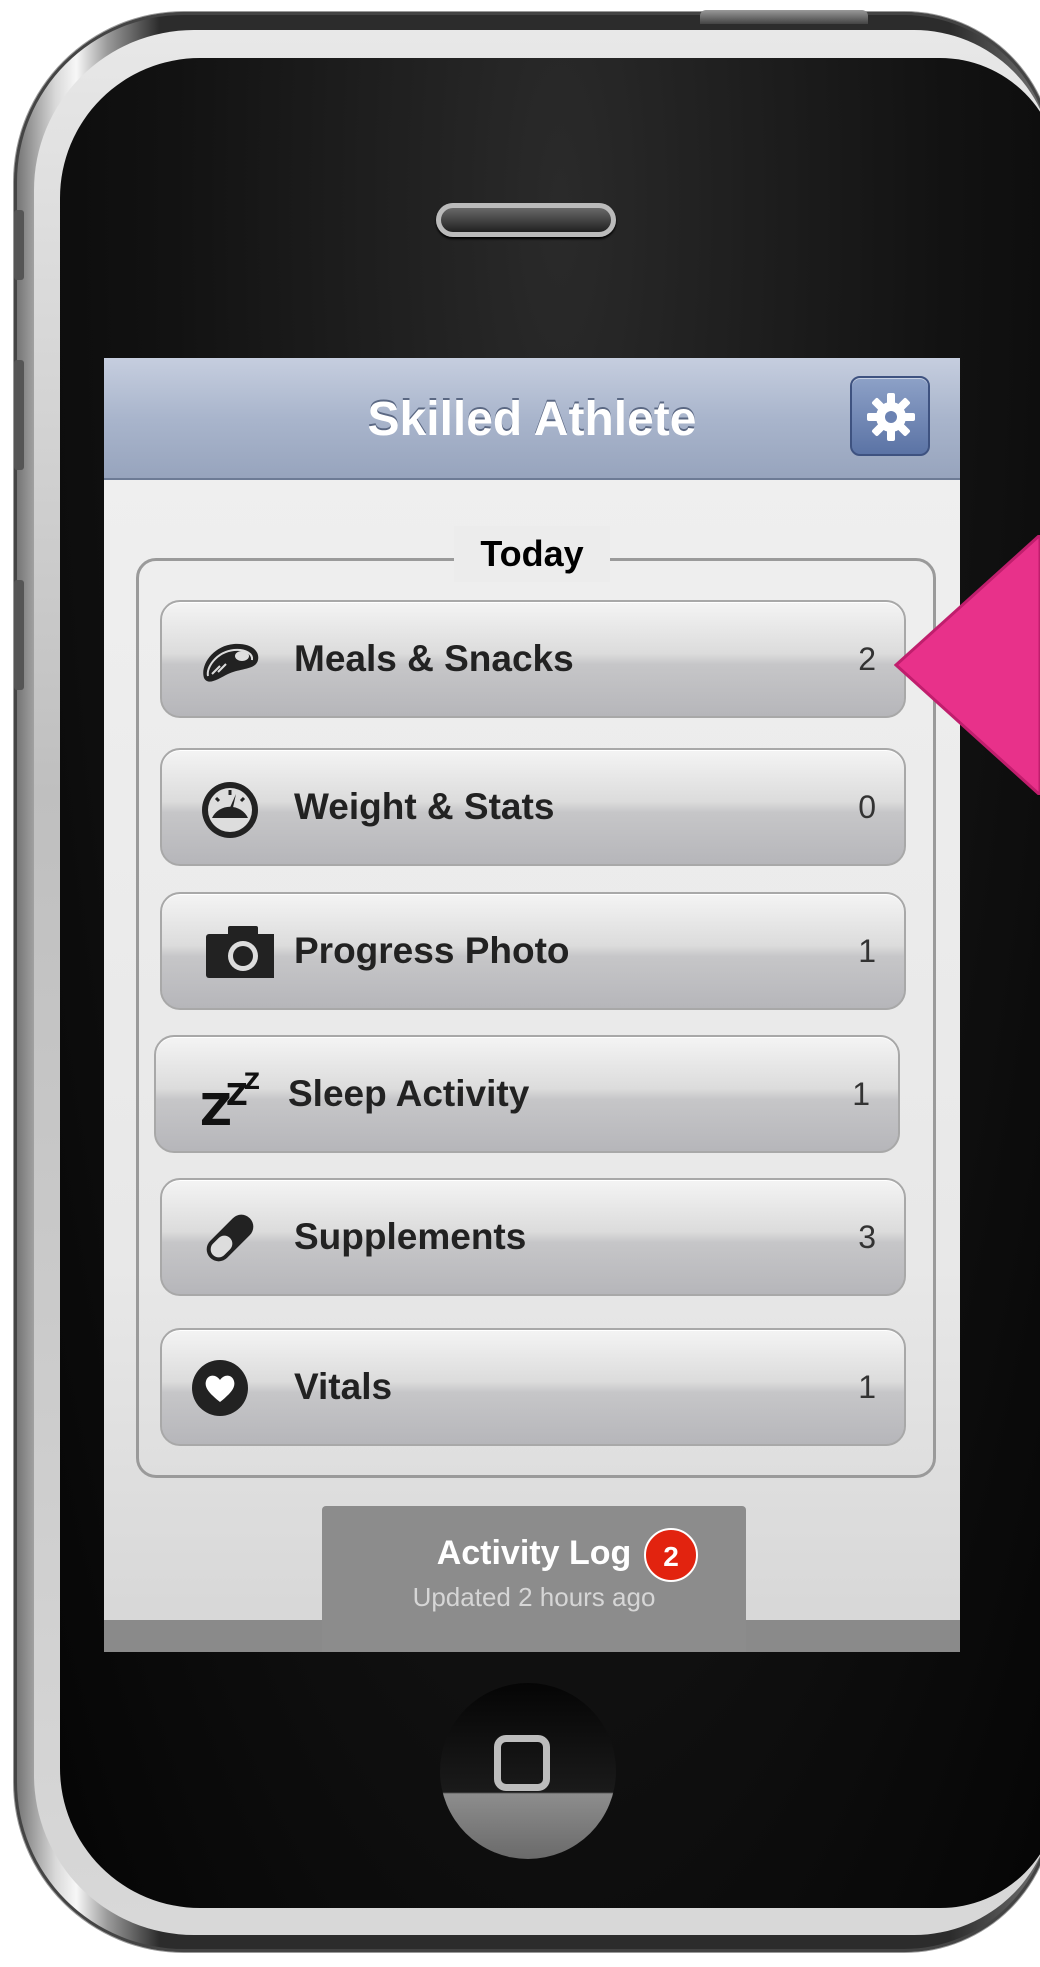  Describe the element at coordinates (410, 1236) in the screenshot. I see `row-label: Supplements` at that location.